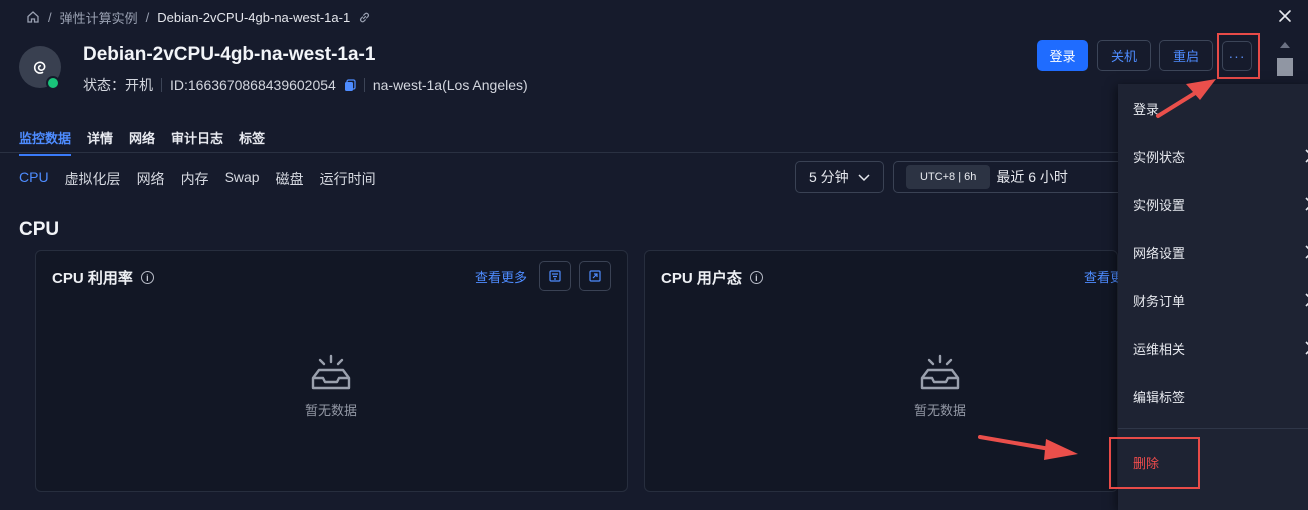  Describe the element at coordinates (195, 179) in the screenshot. I see `subtab-memory: 内存` at that location.